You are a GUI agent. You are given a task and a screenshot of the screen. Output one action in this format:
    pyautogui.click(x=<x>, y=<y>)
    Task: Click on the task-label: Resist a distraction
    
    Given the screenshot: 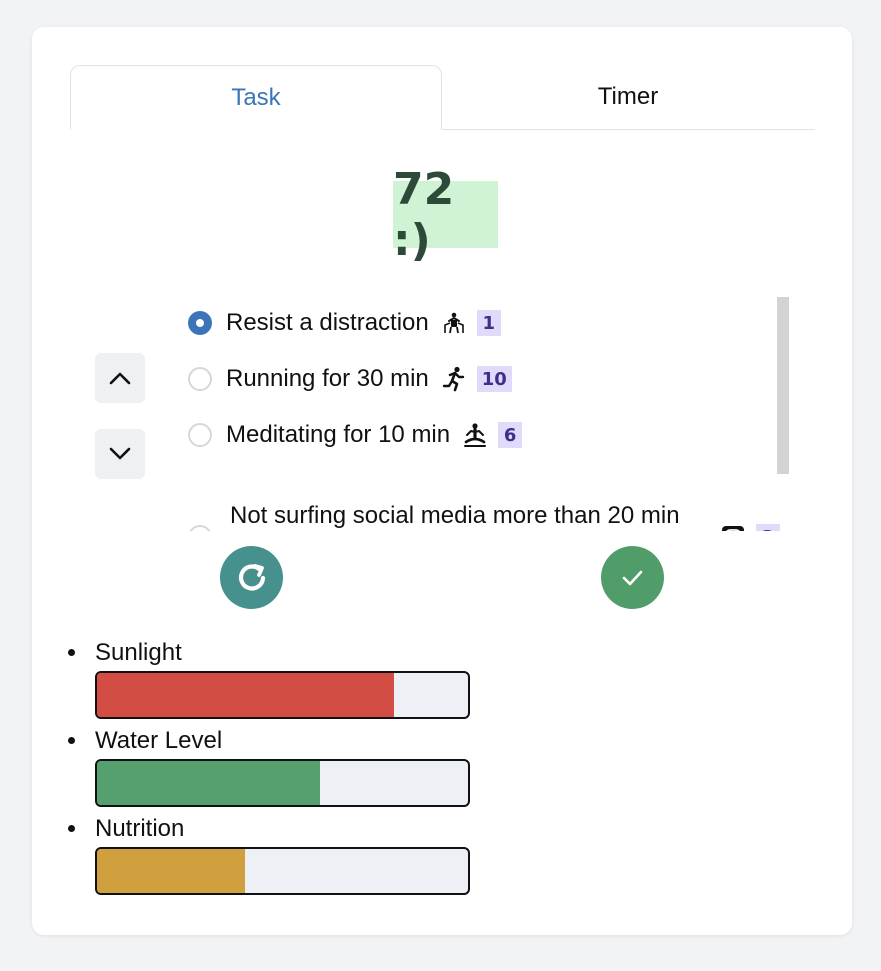 What is the action you would take?
    pyautogui.click(x=327, y=322)
    